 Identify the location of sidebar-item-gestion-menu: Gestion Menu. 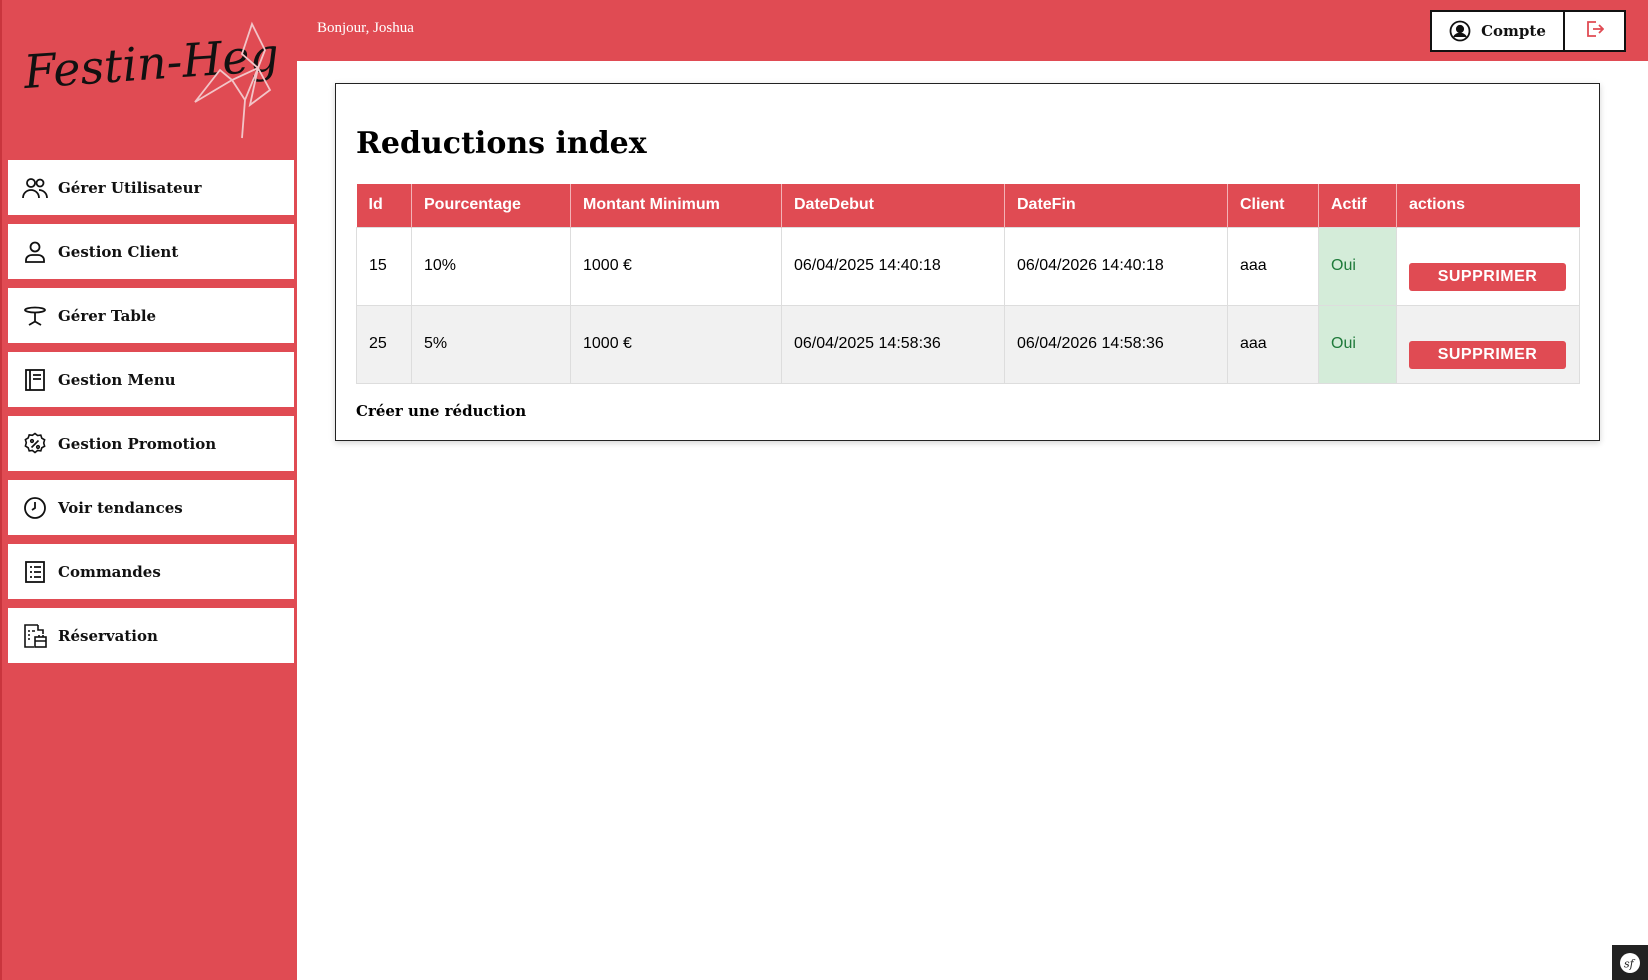
(151, 379).